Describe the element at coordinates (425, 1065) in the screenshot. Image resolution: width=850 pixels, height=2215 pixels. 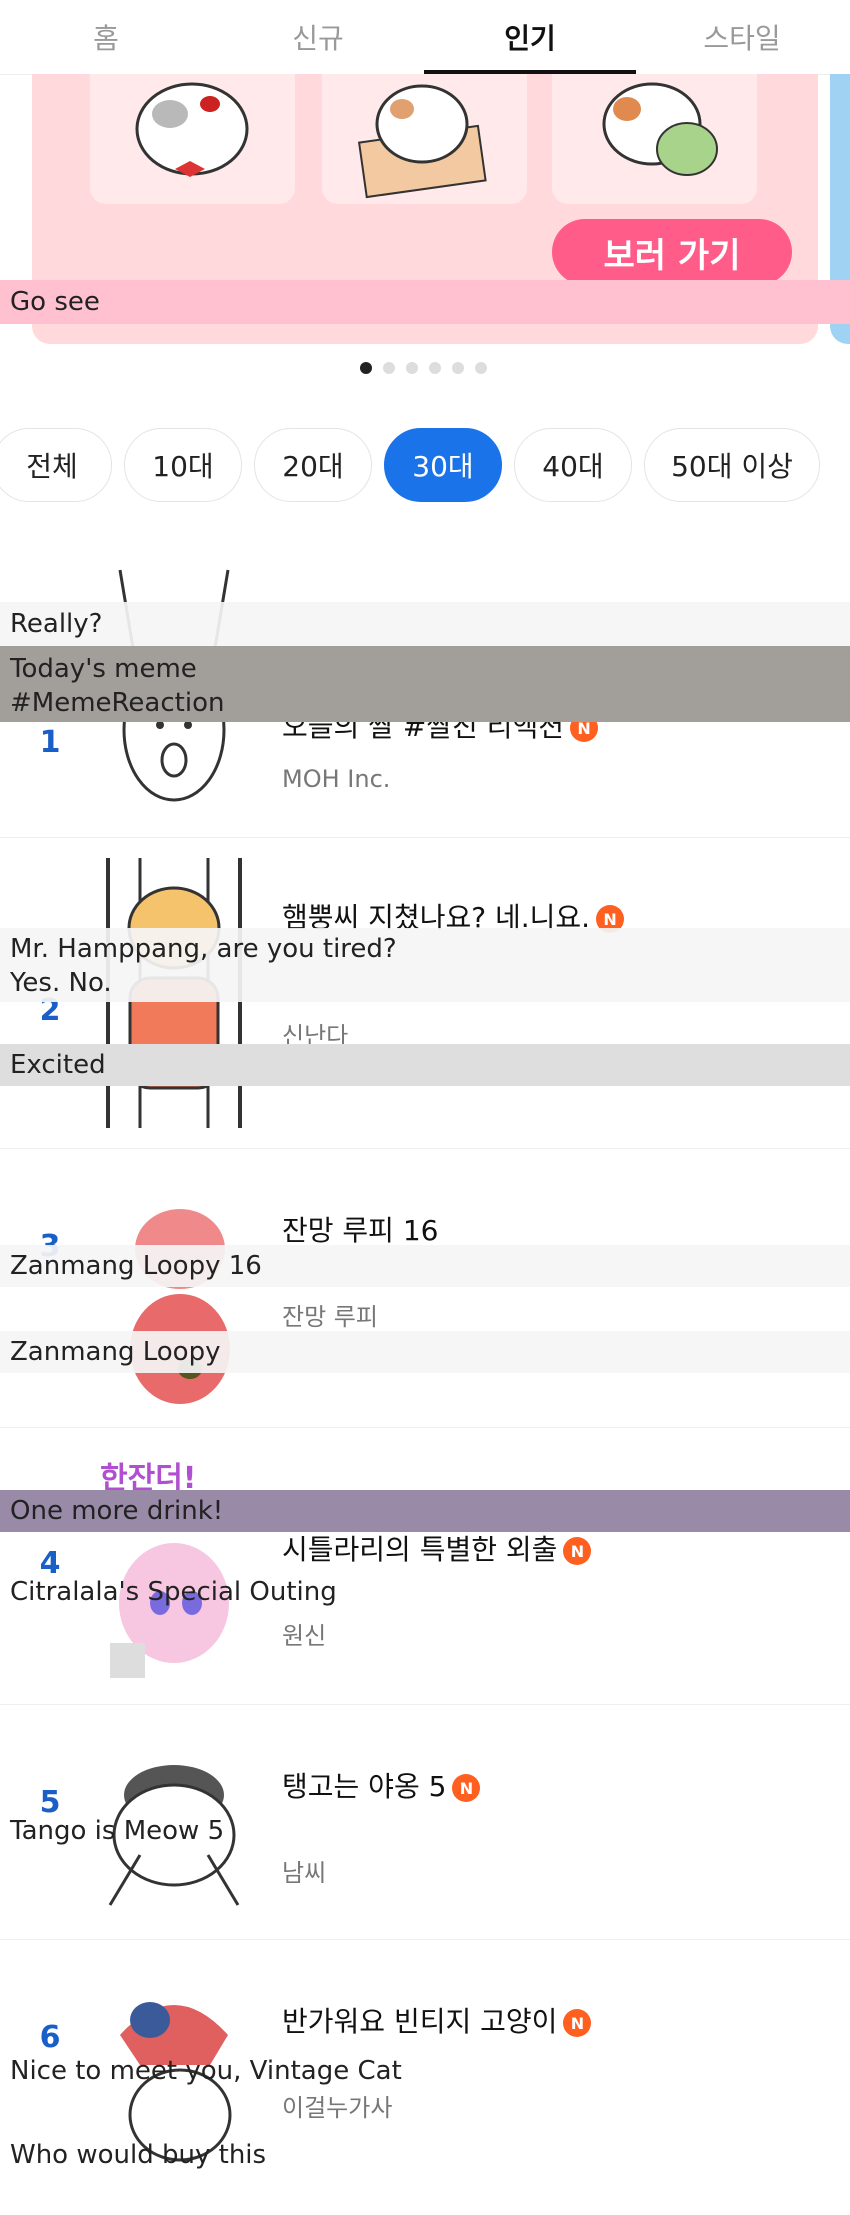
I see `translation-overlay: Excited` at that location.